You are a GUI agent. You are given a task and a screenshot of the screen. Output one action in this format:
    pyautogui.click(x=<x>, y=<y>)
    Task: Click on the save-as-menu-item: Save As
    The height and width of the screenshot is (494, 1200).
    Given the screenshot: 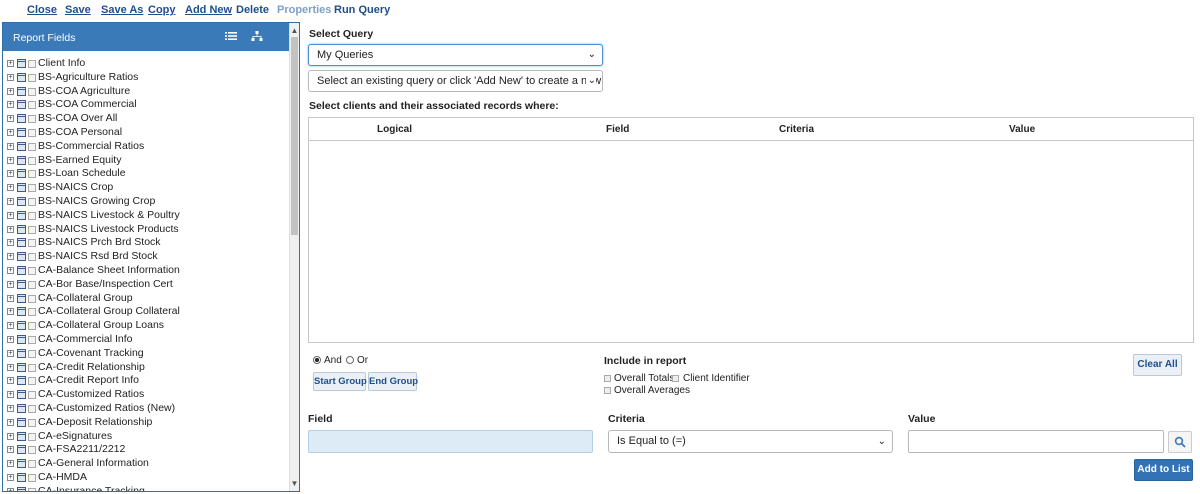 What is the action you would take?
    pyautogui.click(x=122, y=10)
    